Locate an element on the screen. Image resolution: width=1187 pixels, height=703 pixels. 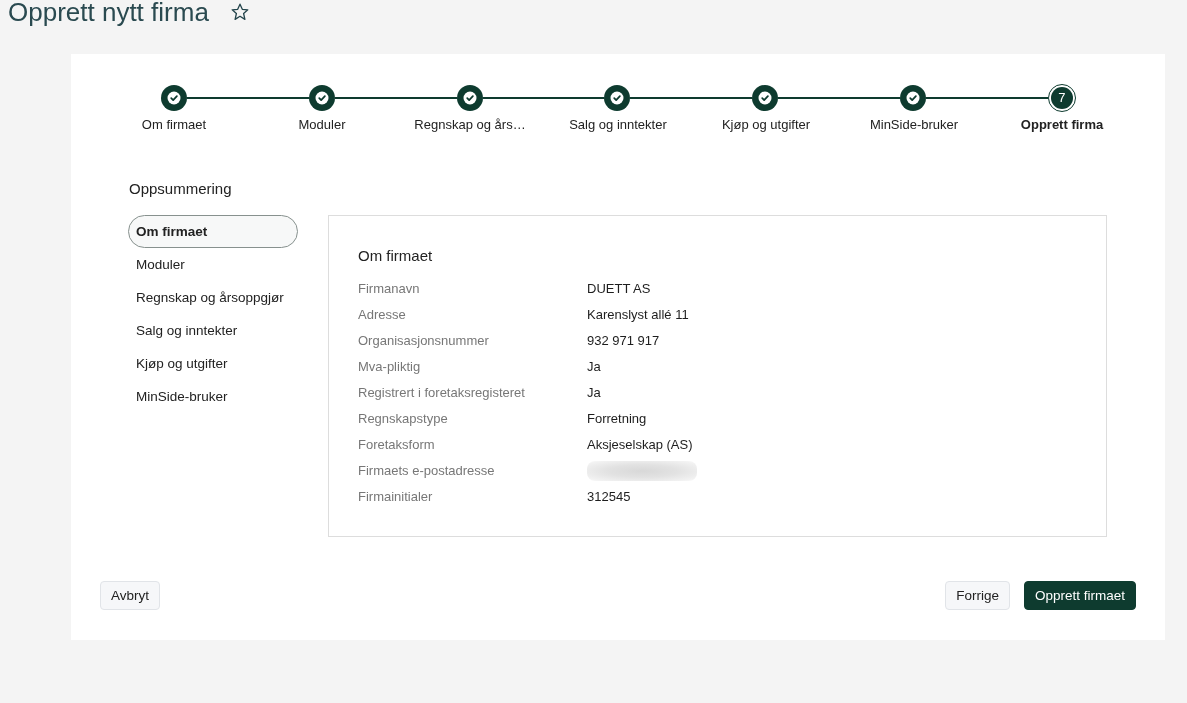
field-label: Firmainitialer is located at coordinates (395, 497).